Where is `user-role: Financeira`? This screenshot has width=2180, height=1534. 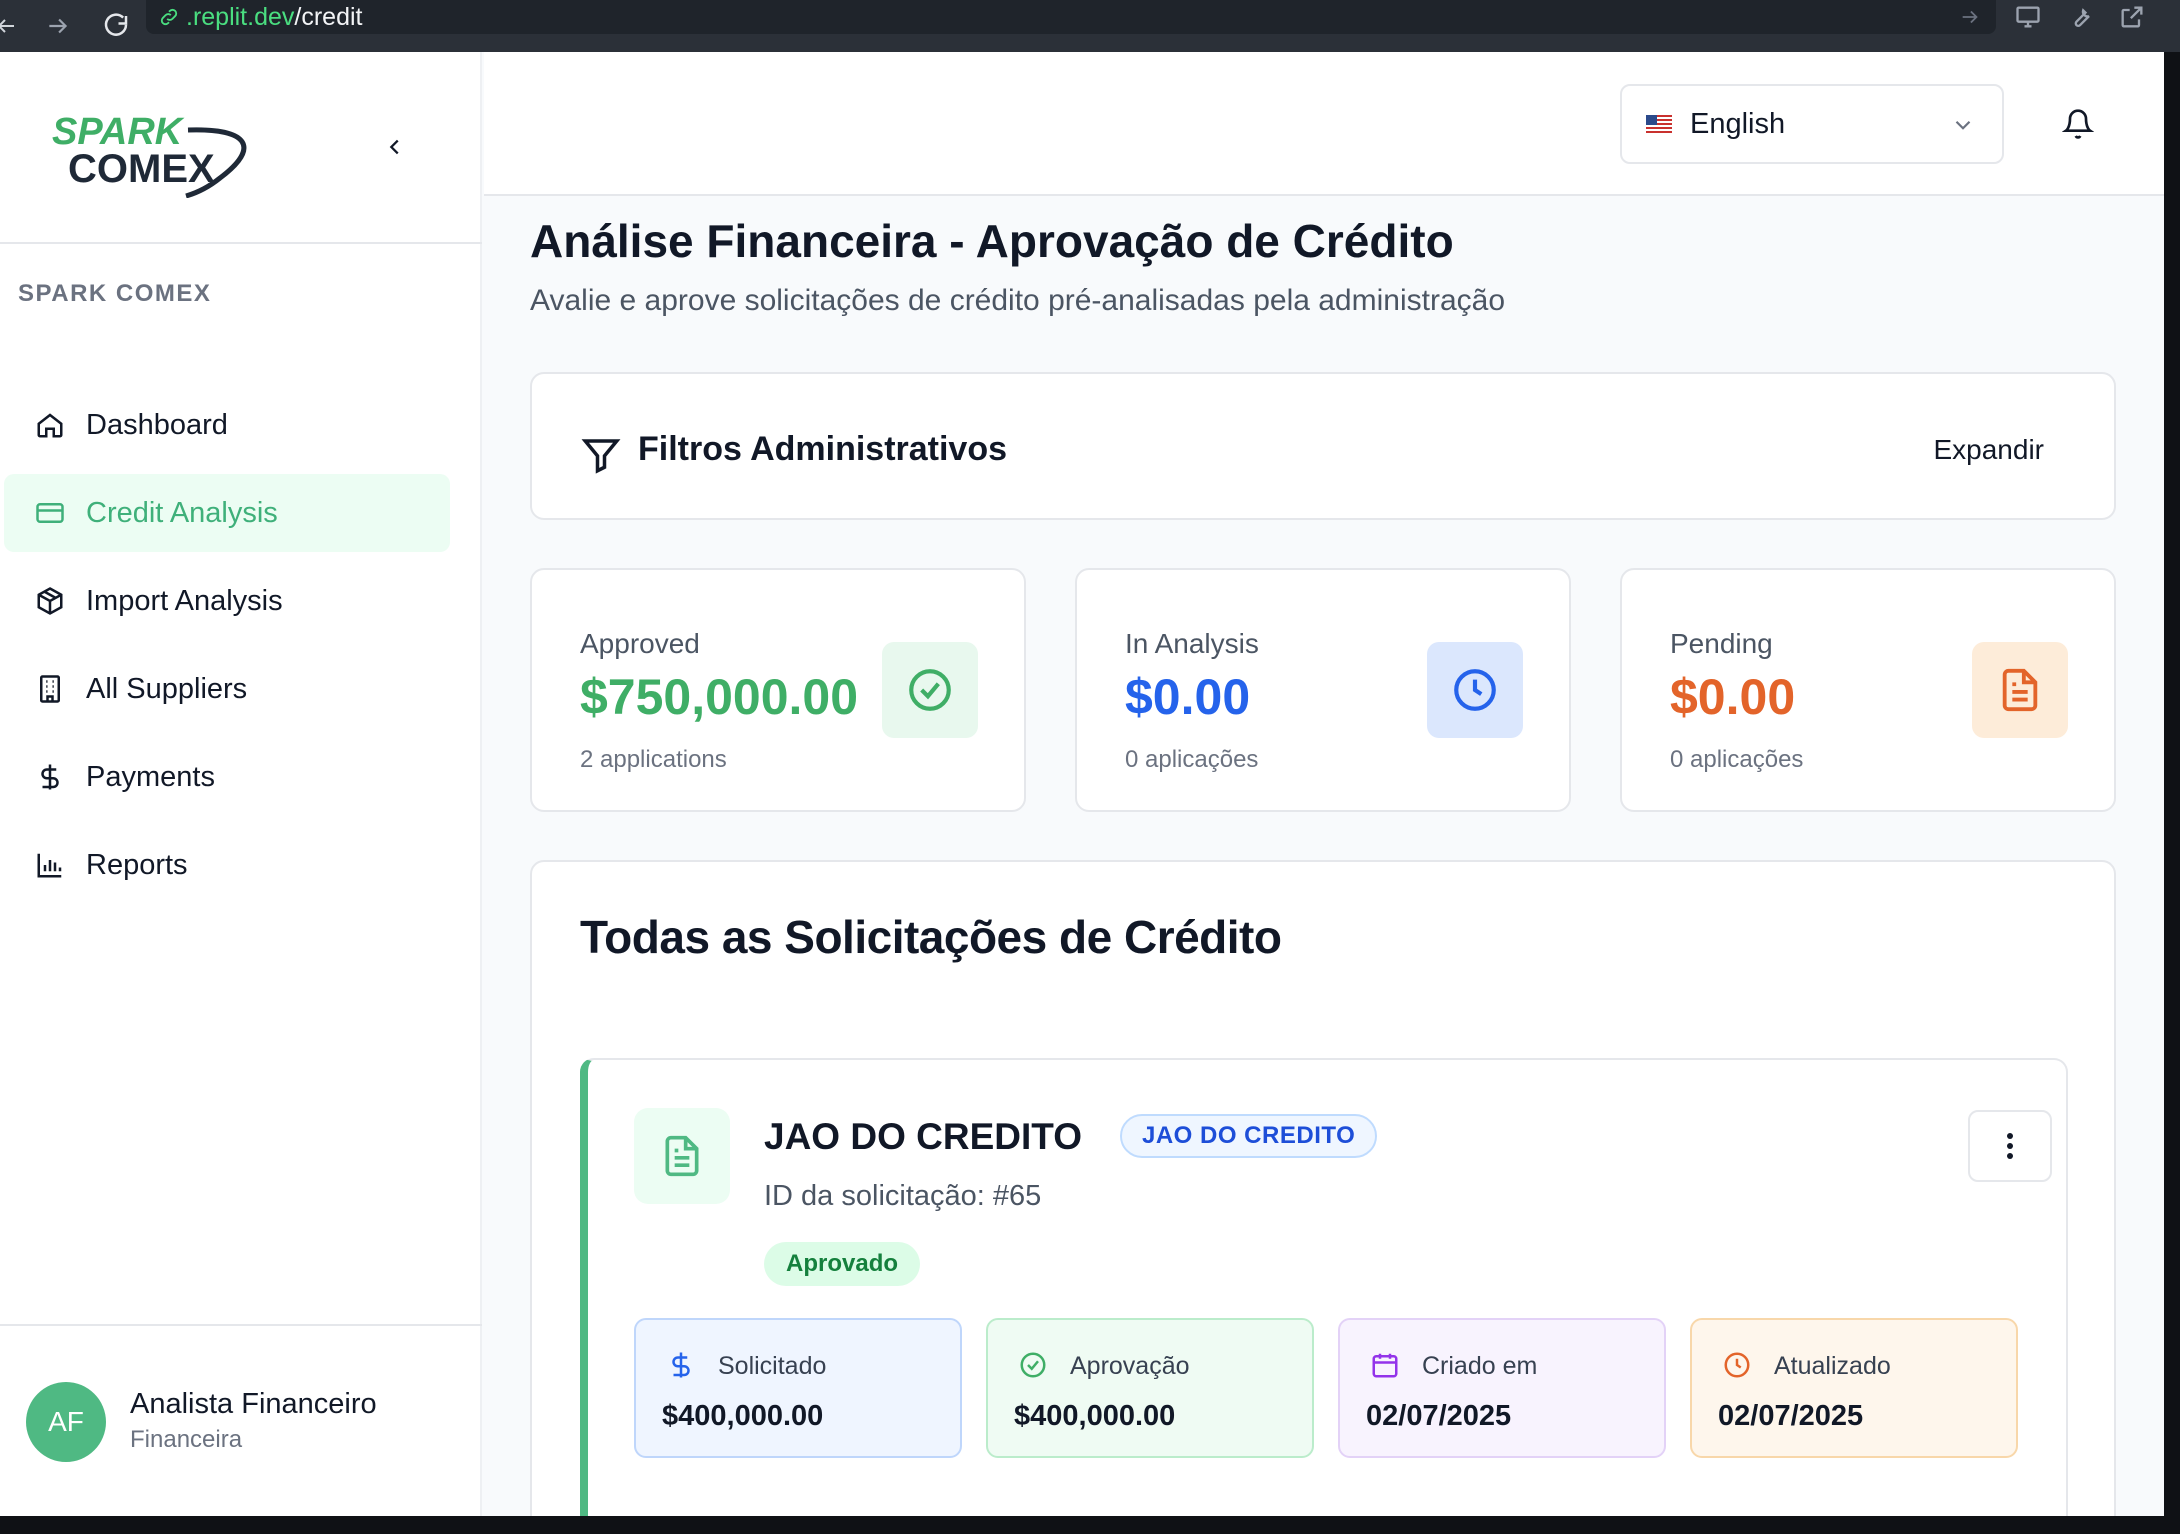
user-role: Financeira is located at coordinates (186, 1439).